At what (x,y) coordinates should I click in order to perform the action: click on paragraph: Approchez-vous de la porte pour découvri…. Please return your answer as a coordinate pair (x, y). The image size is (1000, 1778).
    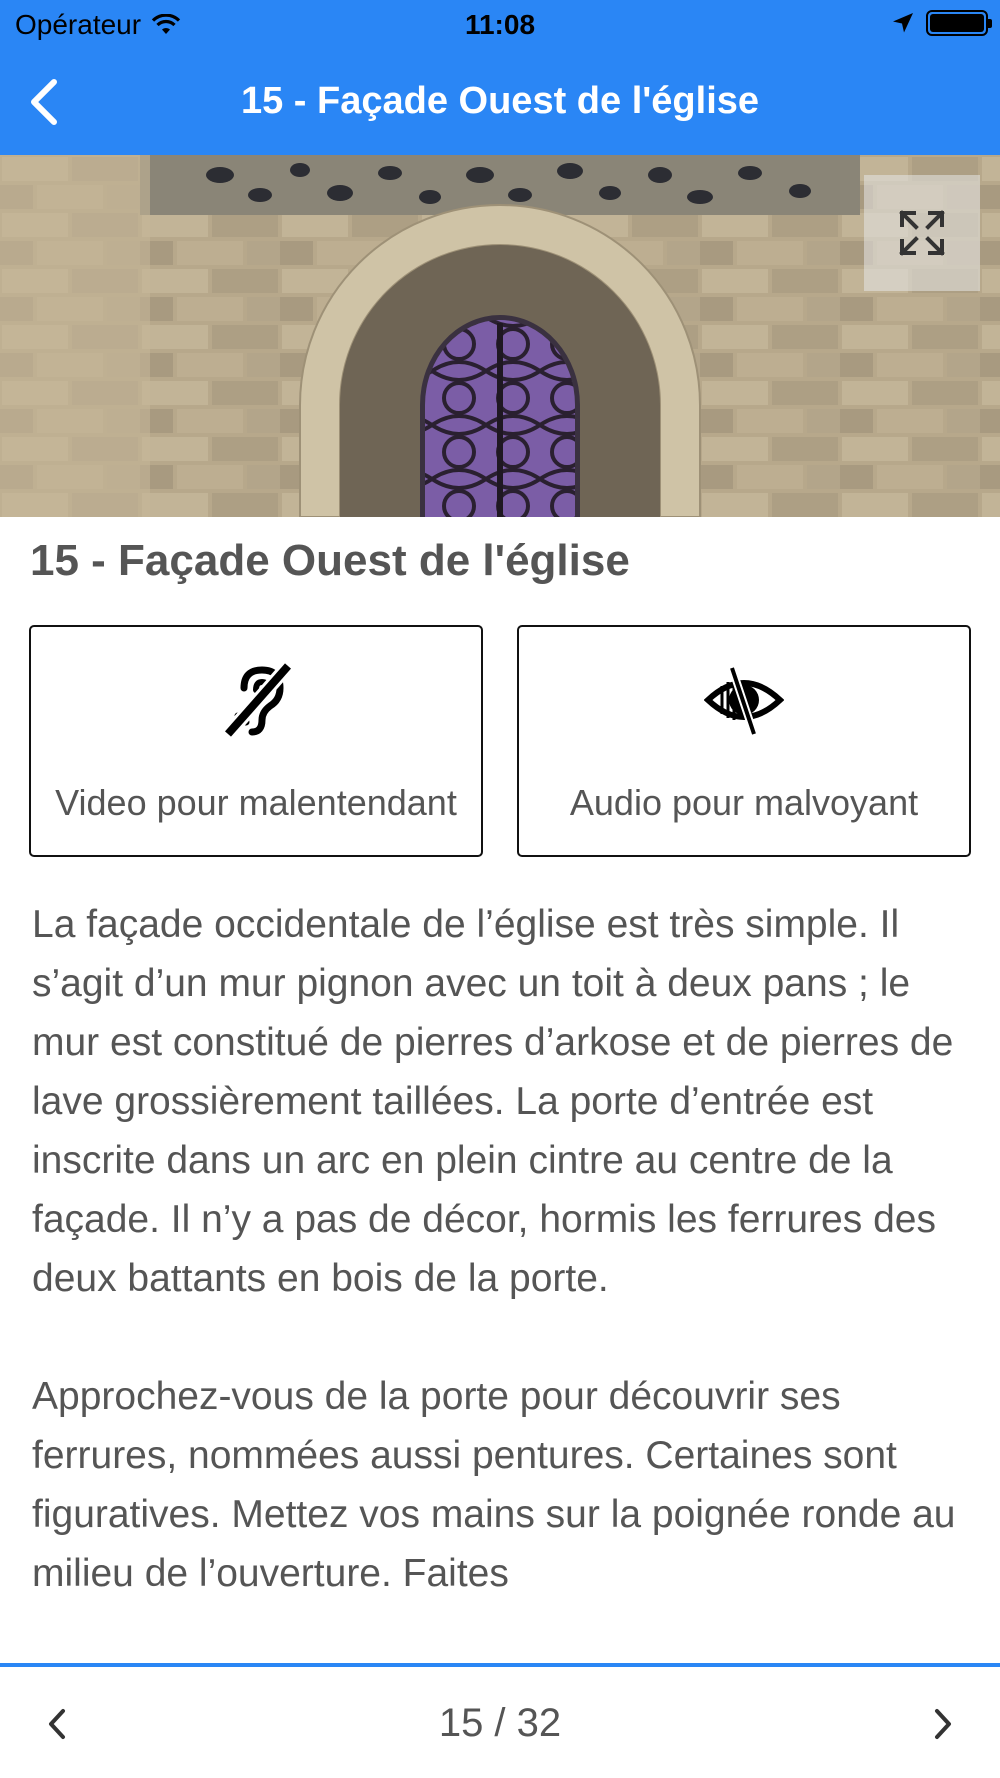
    Looking at the image, I should click on (494, 1485).